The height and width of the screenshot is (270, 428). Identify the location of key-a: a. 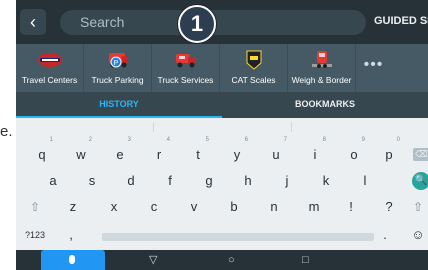
(53, 181).